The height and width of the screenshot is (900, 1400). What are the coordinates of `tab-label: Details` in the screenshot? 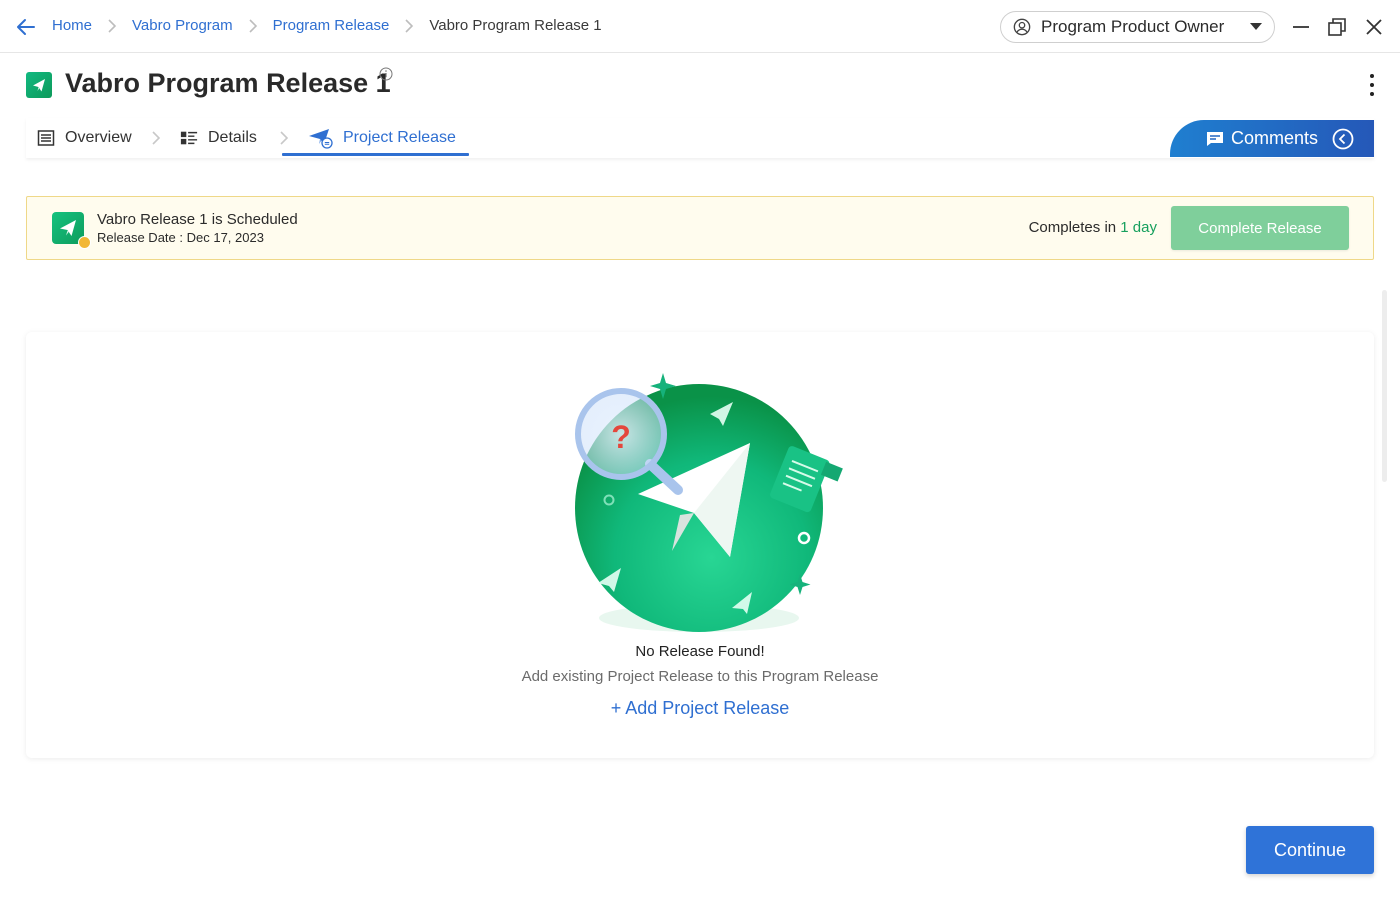 It's located at (232, 137).